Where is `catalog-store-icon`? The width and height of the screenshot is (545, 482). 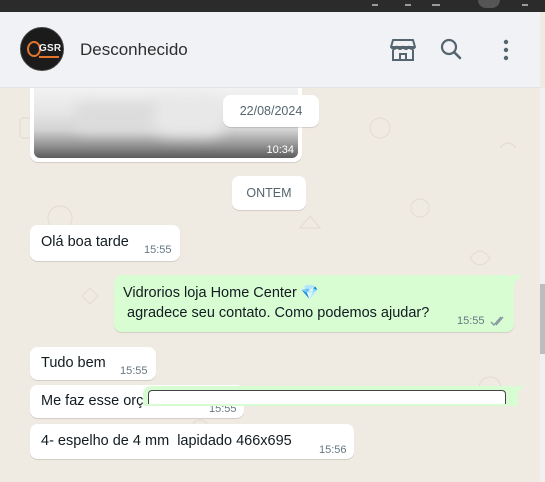
catalog-store-icon is located at coordinates (403, 50).